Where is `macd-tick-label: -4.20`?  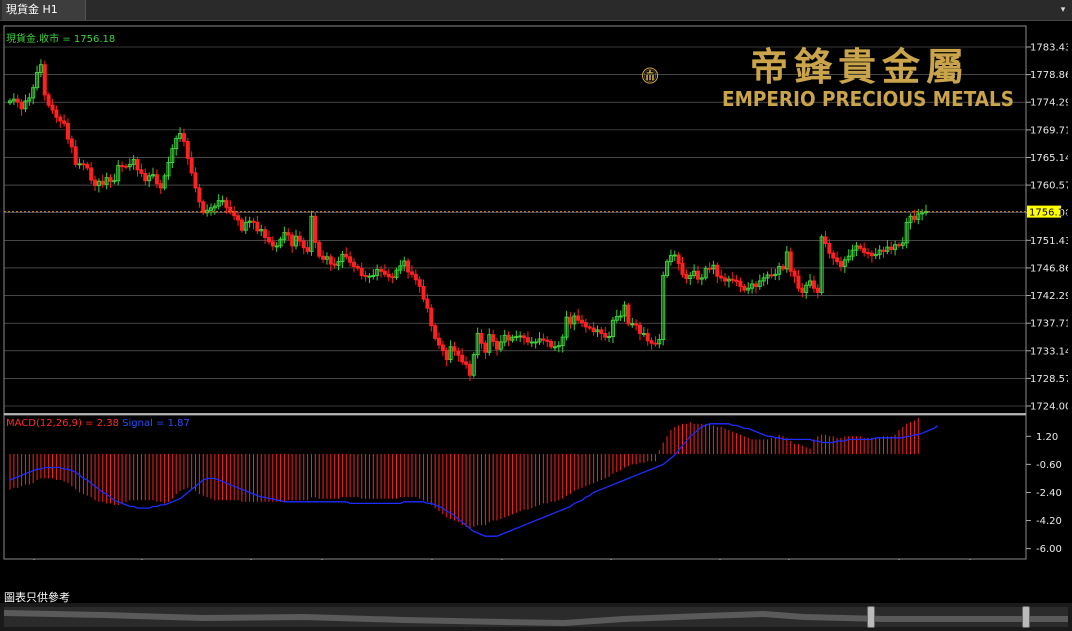
macd-tick-label: -4.20 is located at coordinates (1049, 521).